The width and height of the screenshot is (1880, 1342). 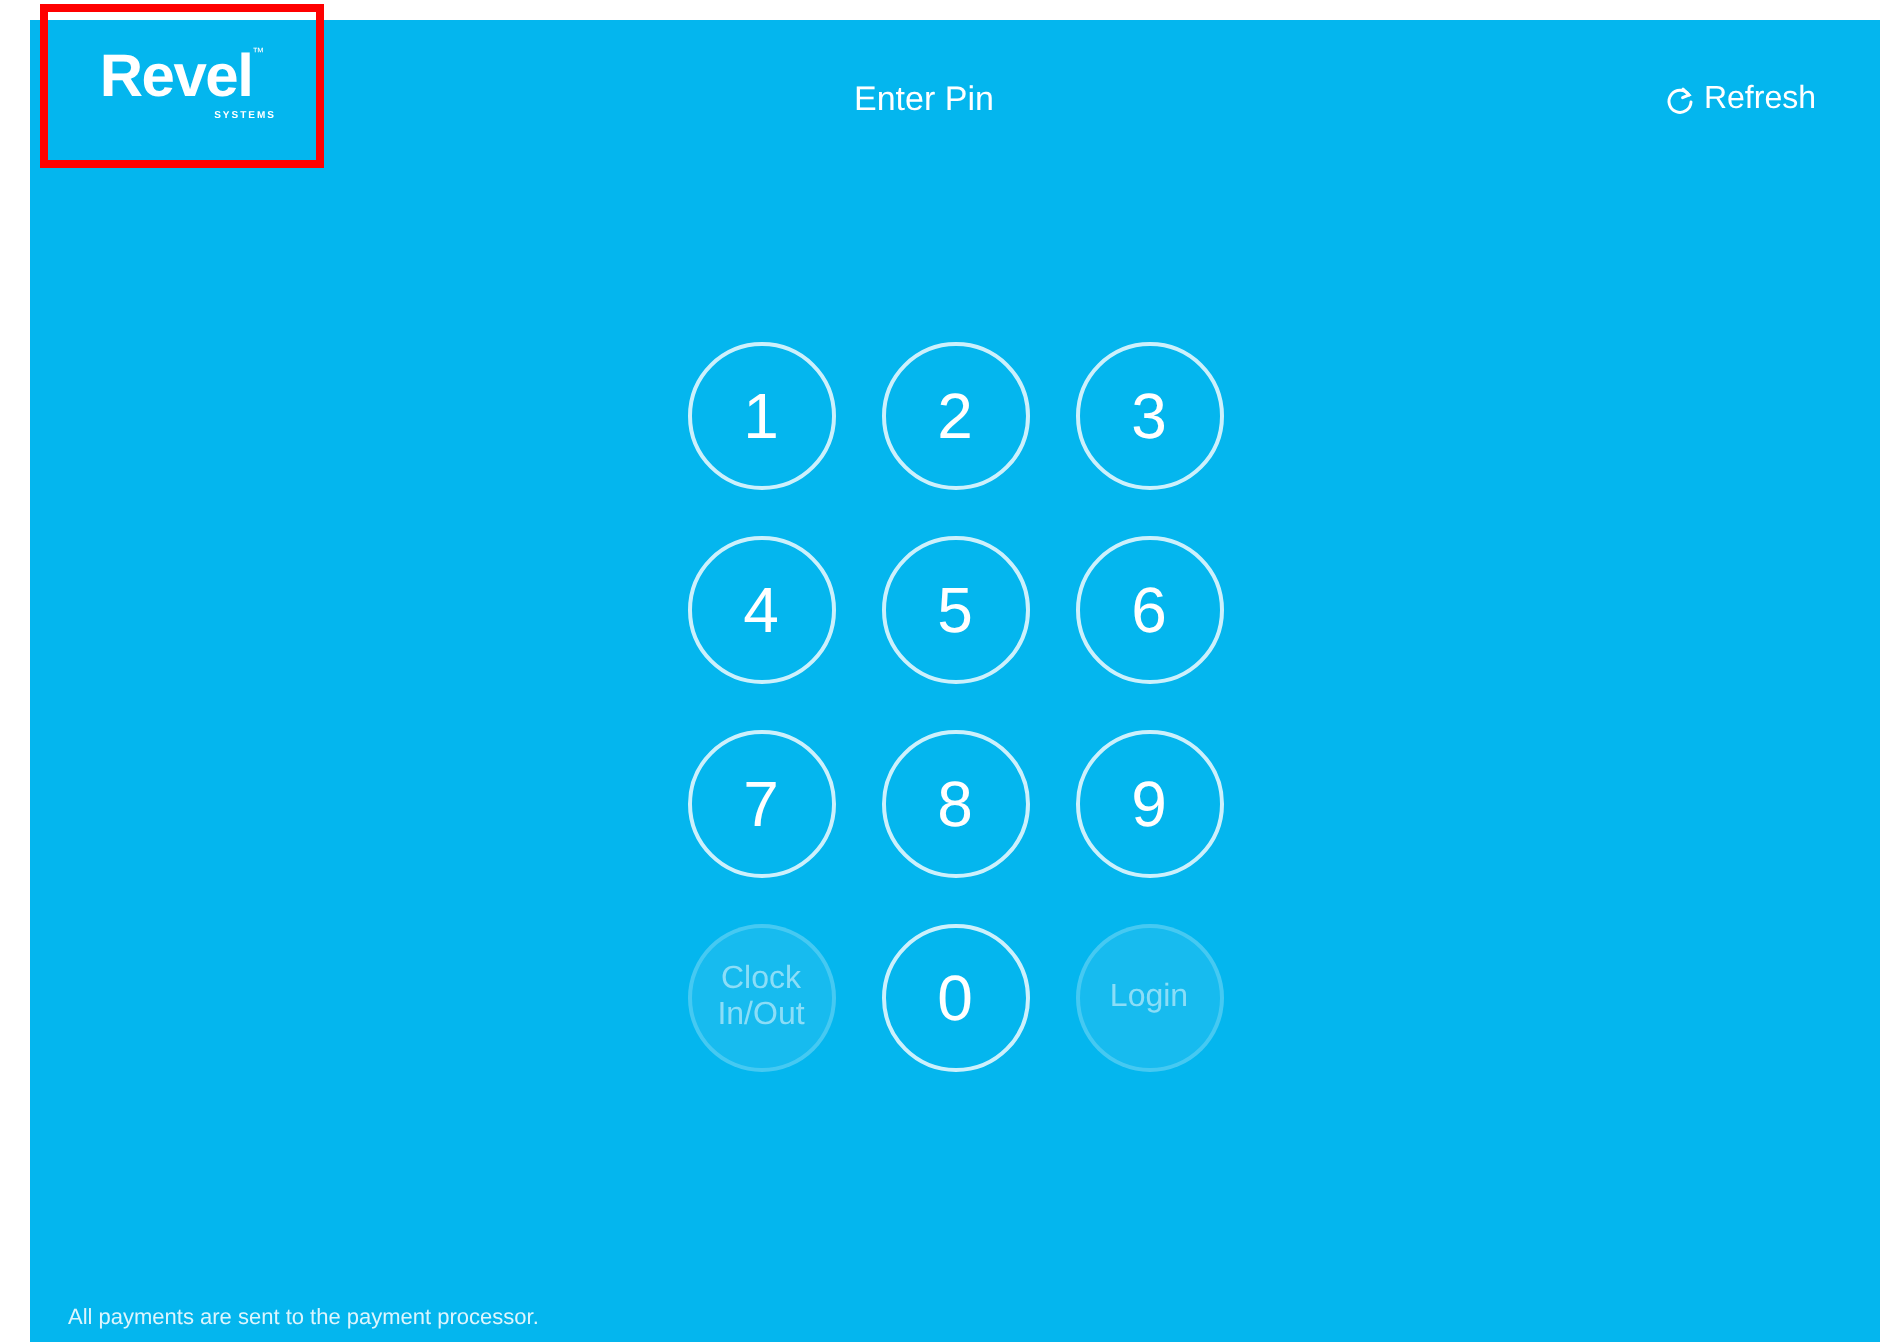 I want to click on screen-title: Enter Pin, so click(x=924, y=100).